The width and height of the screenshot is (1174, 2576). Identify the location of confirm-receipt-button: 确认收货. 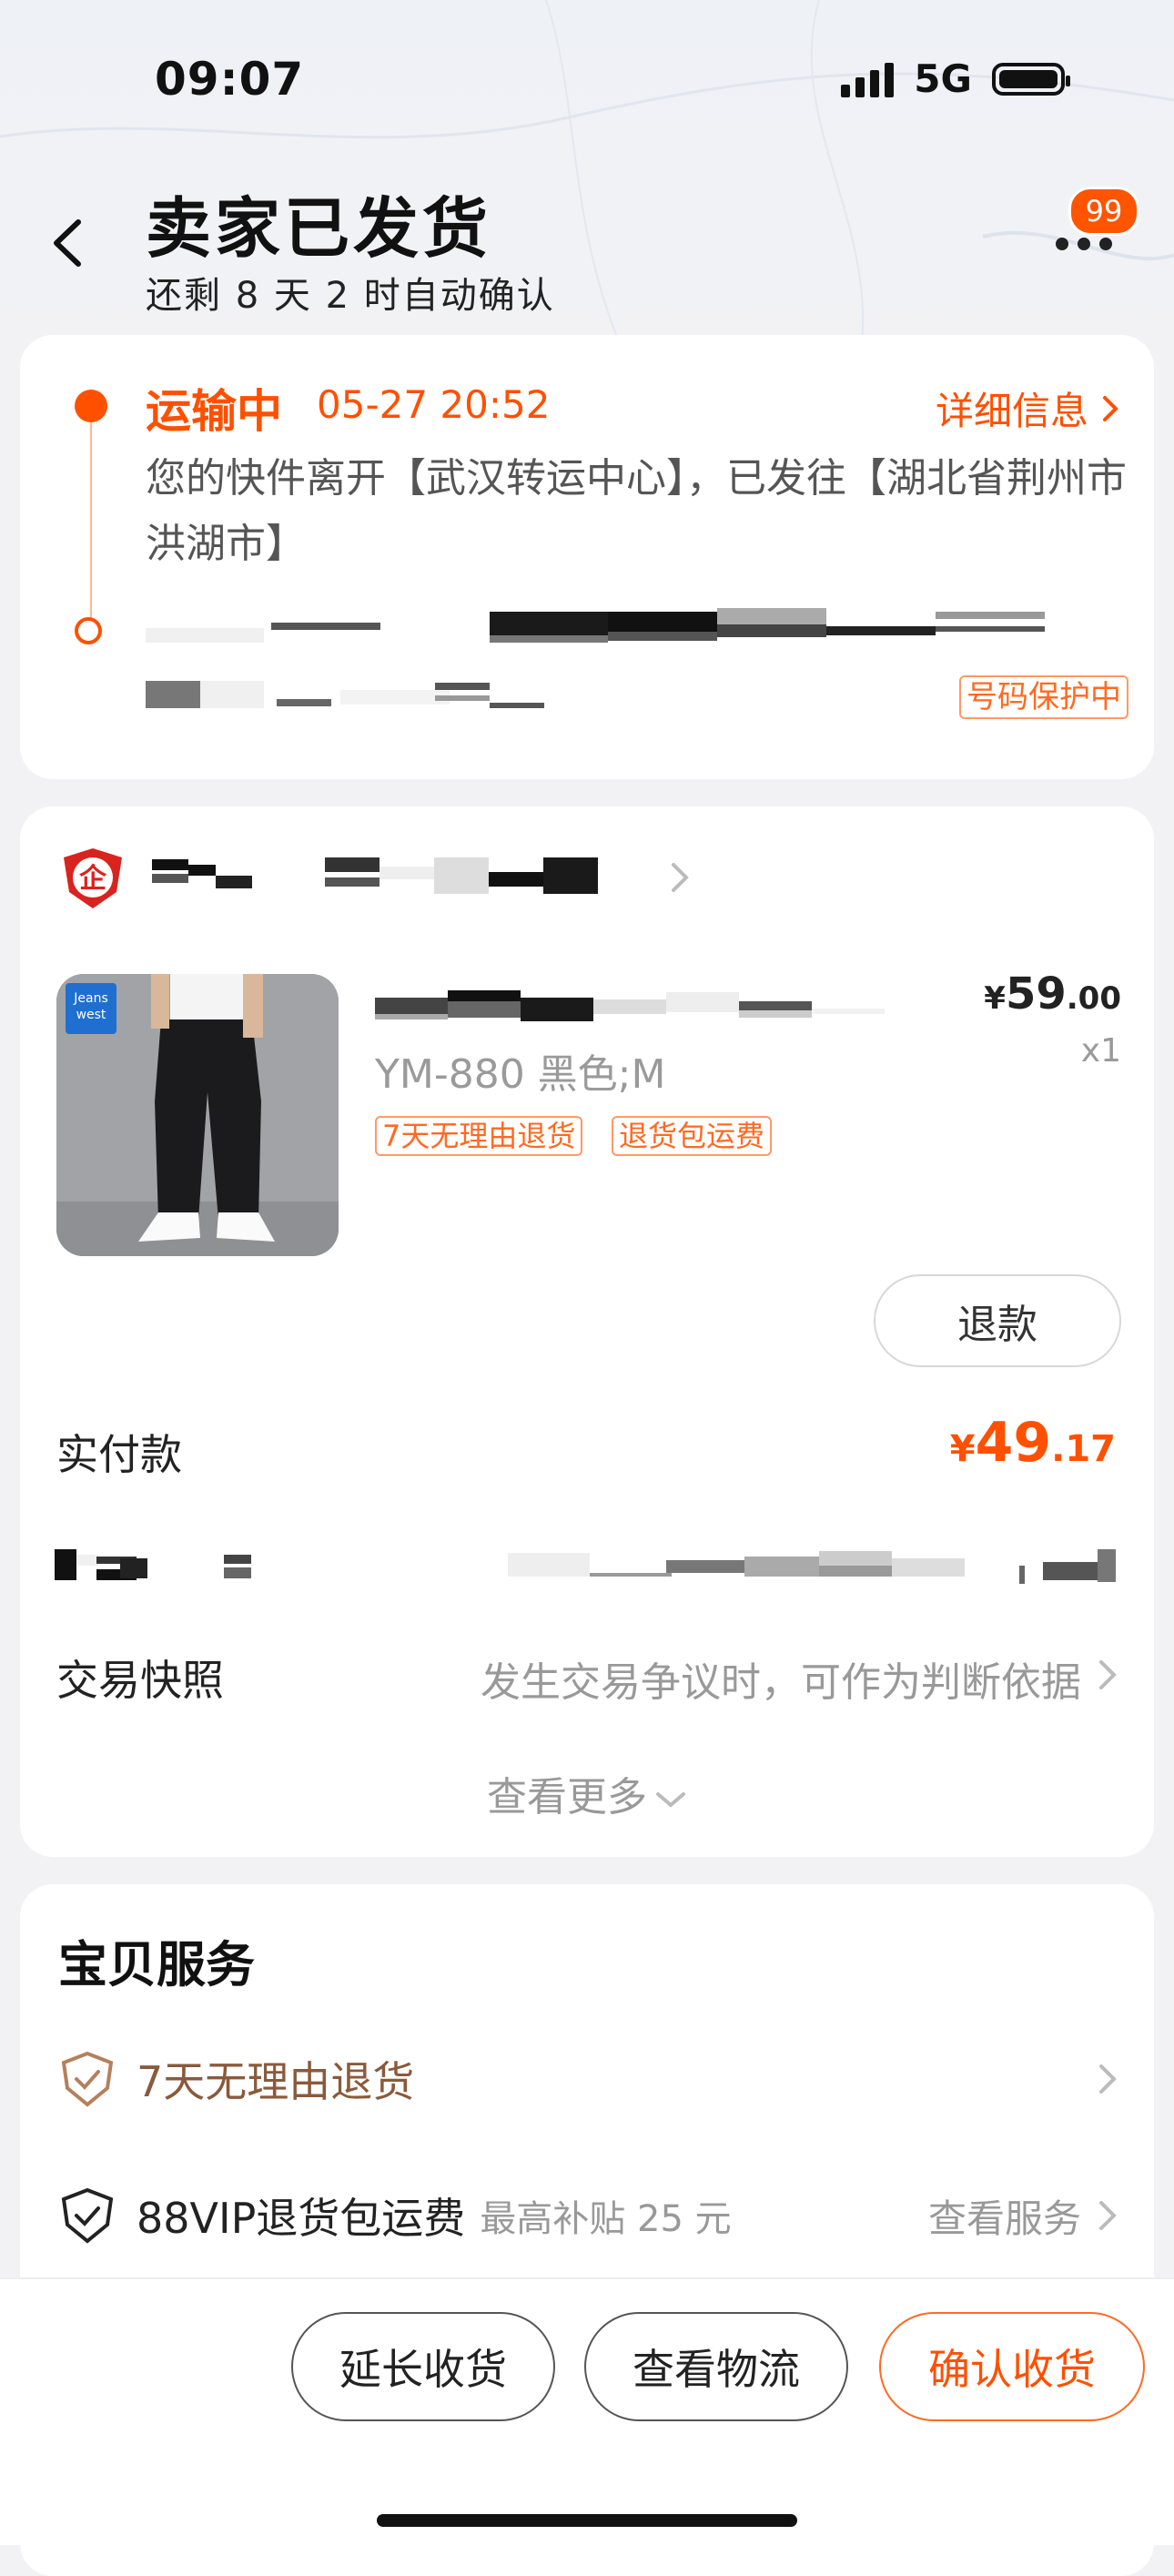
(1012, 2366).